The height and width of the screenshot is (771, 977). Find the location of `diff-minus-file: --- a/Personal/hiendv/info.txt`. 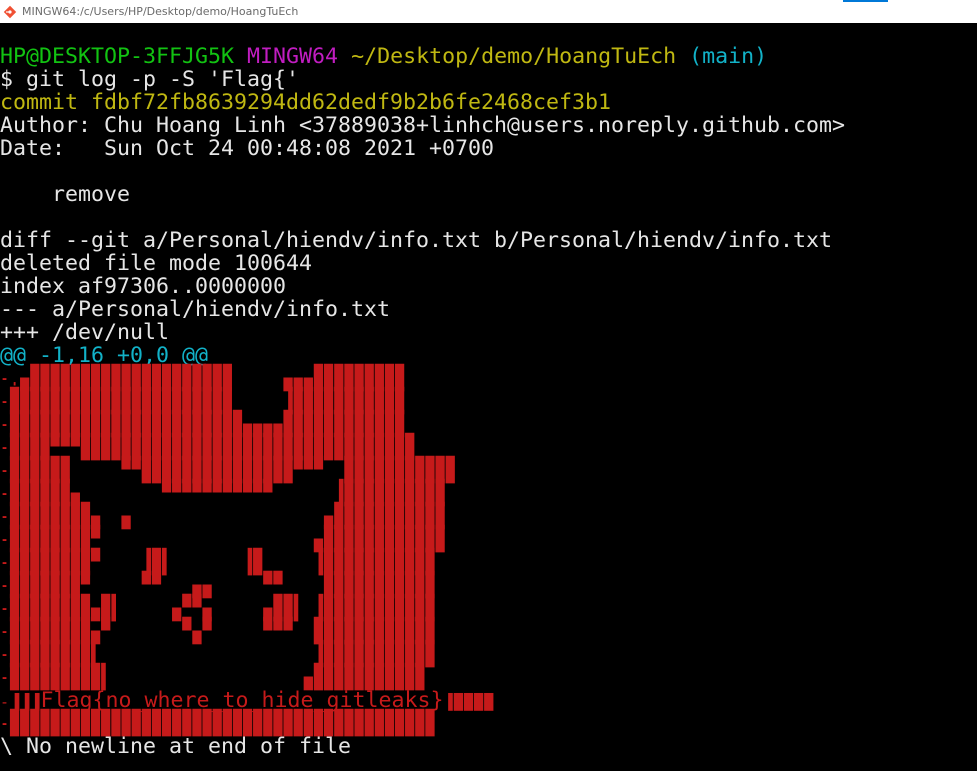

diff-minus-file: --- a/Personal/hiendv/info.txt is located at coordinates (195, 309).